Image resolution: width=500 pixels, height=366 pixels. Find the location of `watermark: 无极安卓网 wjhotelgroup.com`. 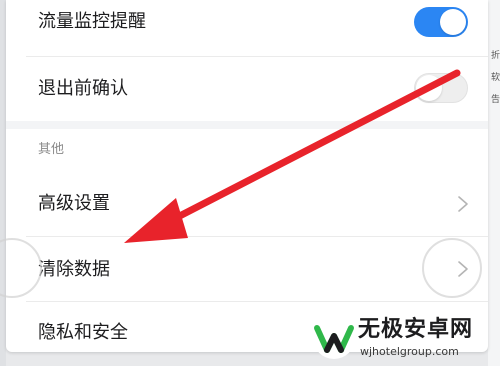

watermark: 无极安卓网 wjhotelgroup.com is located at coordinates (404, 340).